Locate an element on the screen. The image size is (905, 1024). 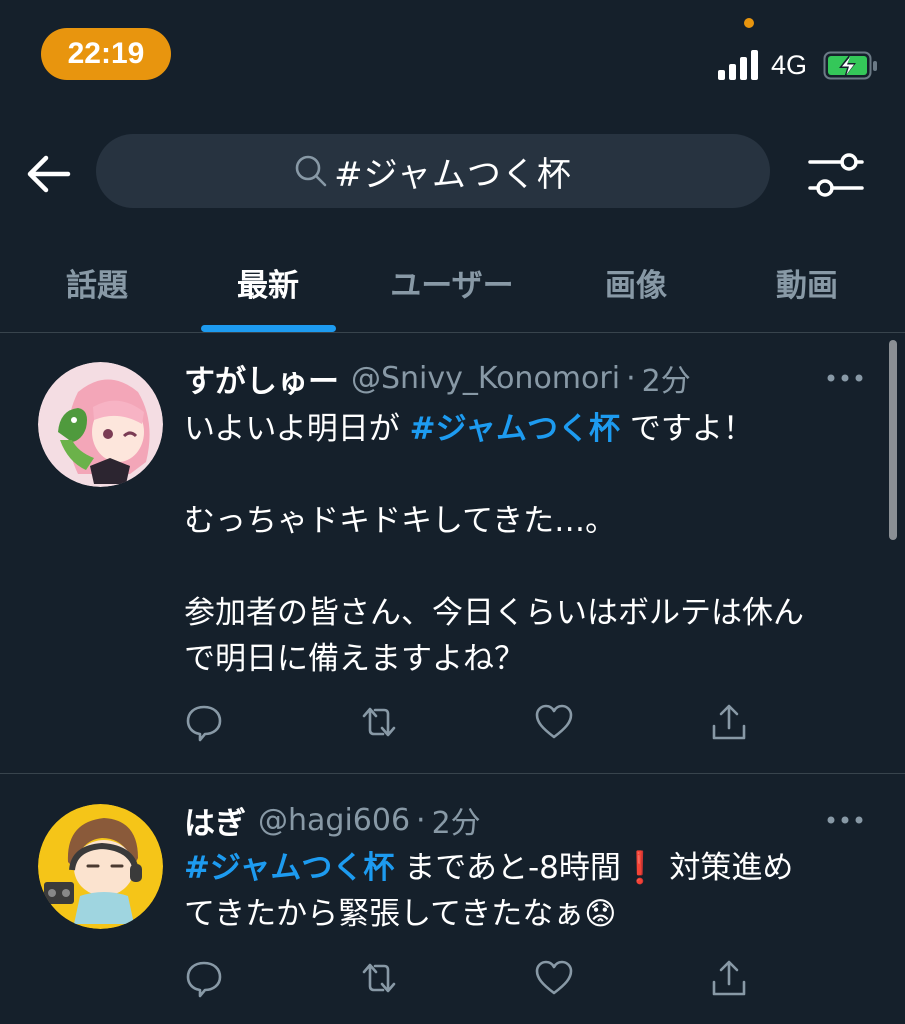
active-tab-indicator is located at coordinates (268, 328).